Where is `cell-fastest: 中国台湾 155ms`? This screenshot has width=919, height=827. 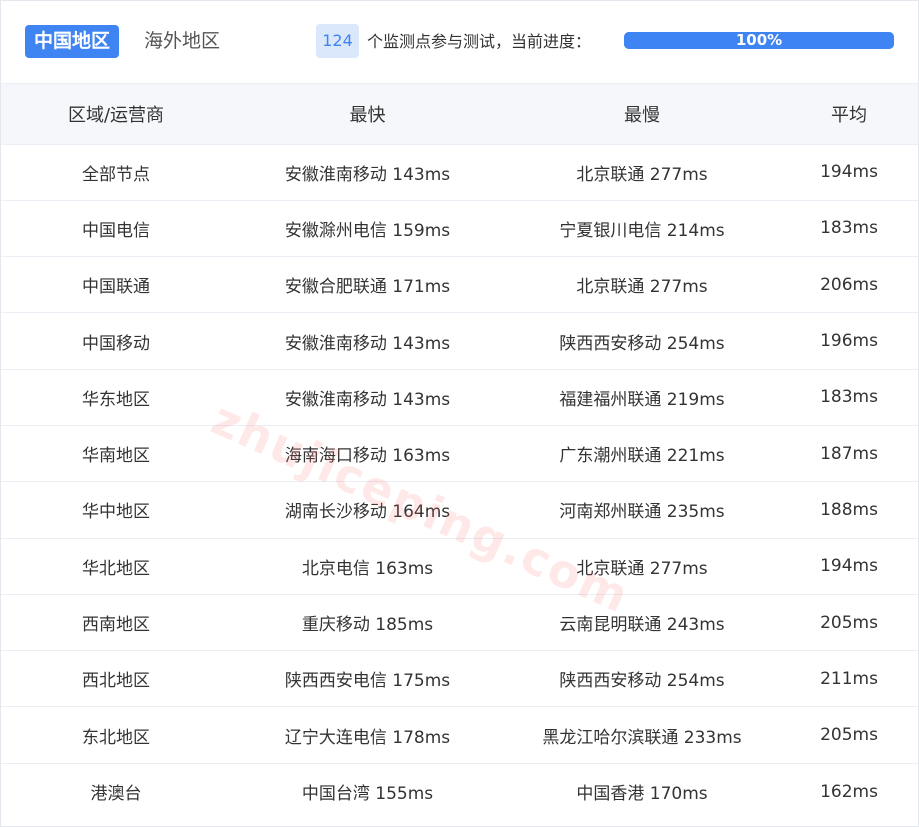 cell-fastest: 中国台湾 155ms is located at coordinates (367, 794).